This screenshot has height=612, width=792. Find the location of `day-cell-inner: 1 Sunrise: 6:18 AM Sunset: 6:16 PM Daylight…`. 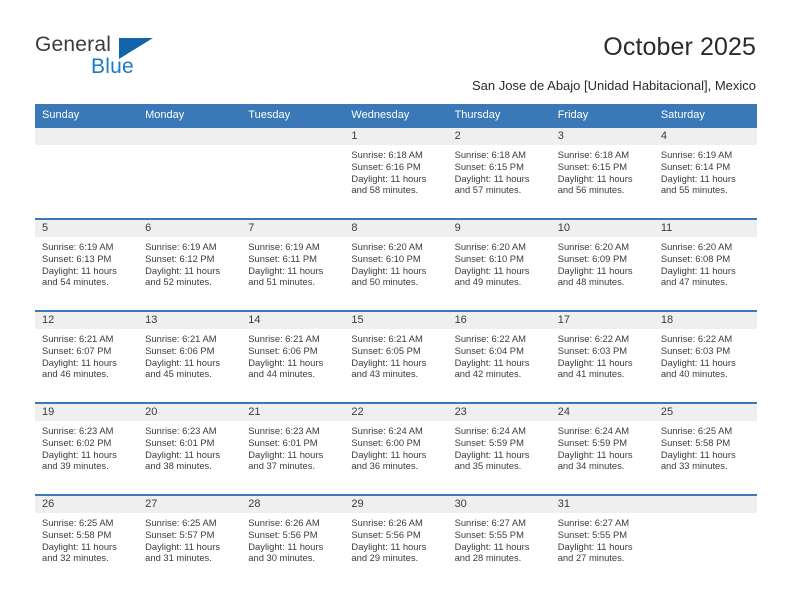

day-cell-inner: 1 Sunrise: 6:18 AM Sunset: 6:16 PM Daylight… is located at coordinates (396, 173).